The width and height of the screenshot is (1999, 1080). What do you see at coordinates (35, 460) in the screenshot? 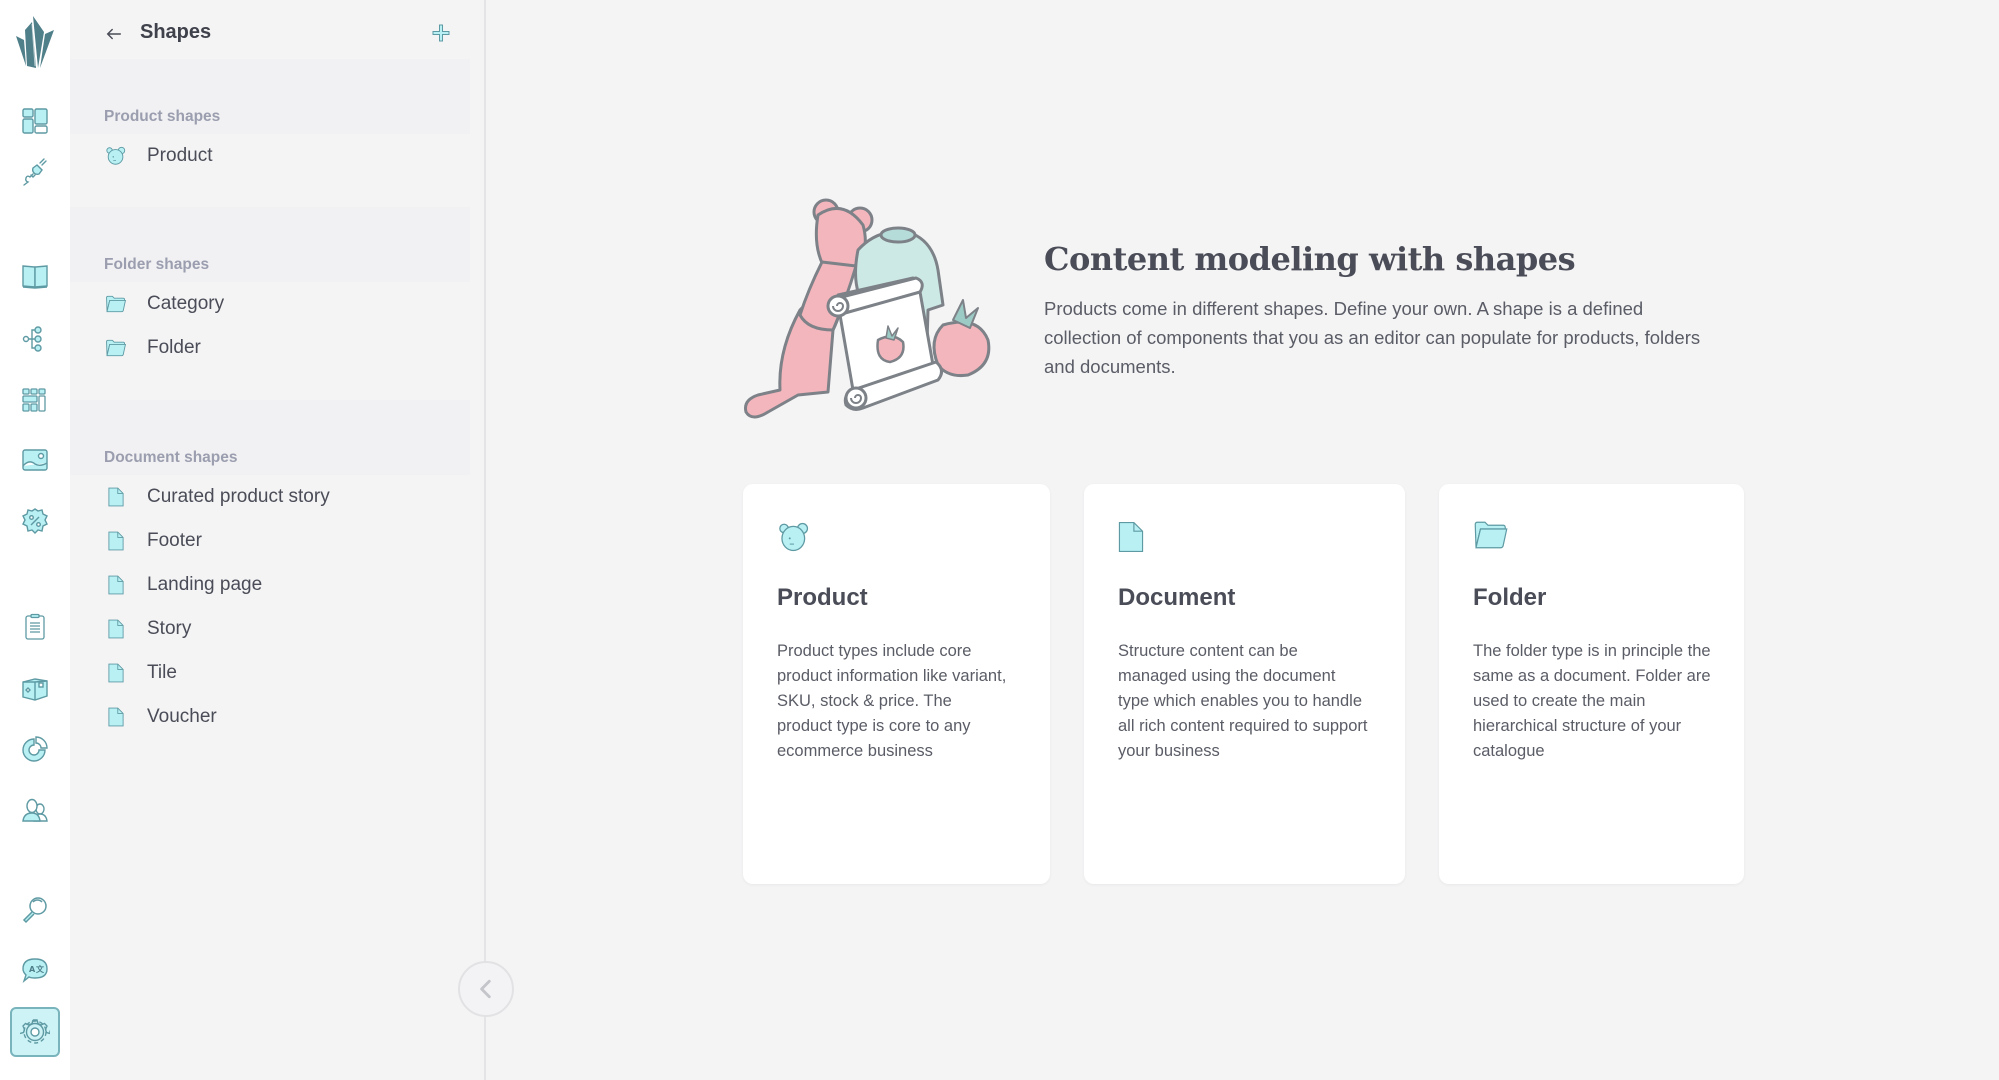
I see `image-gallery-icon` at bounding box center [35, 460].